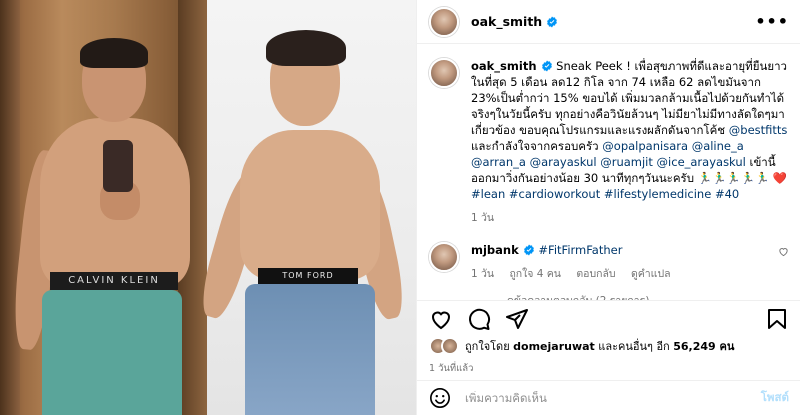 This screenshot has width=800, height=415. What do you see at coordinates (114, 281) in the screenshot?
I see `waistband-text: CALVIN KLEIN` at bounding box center [114, 281].